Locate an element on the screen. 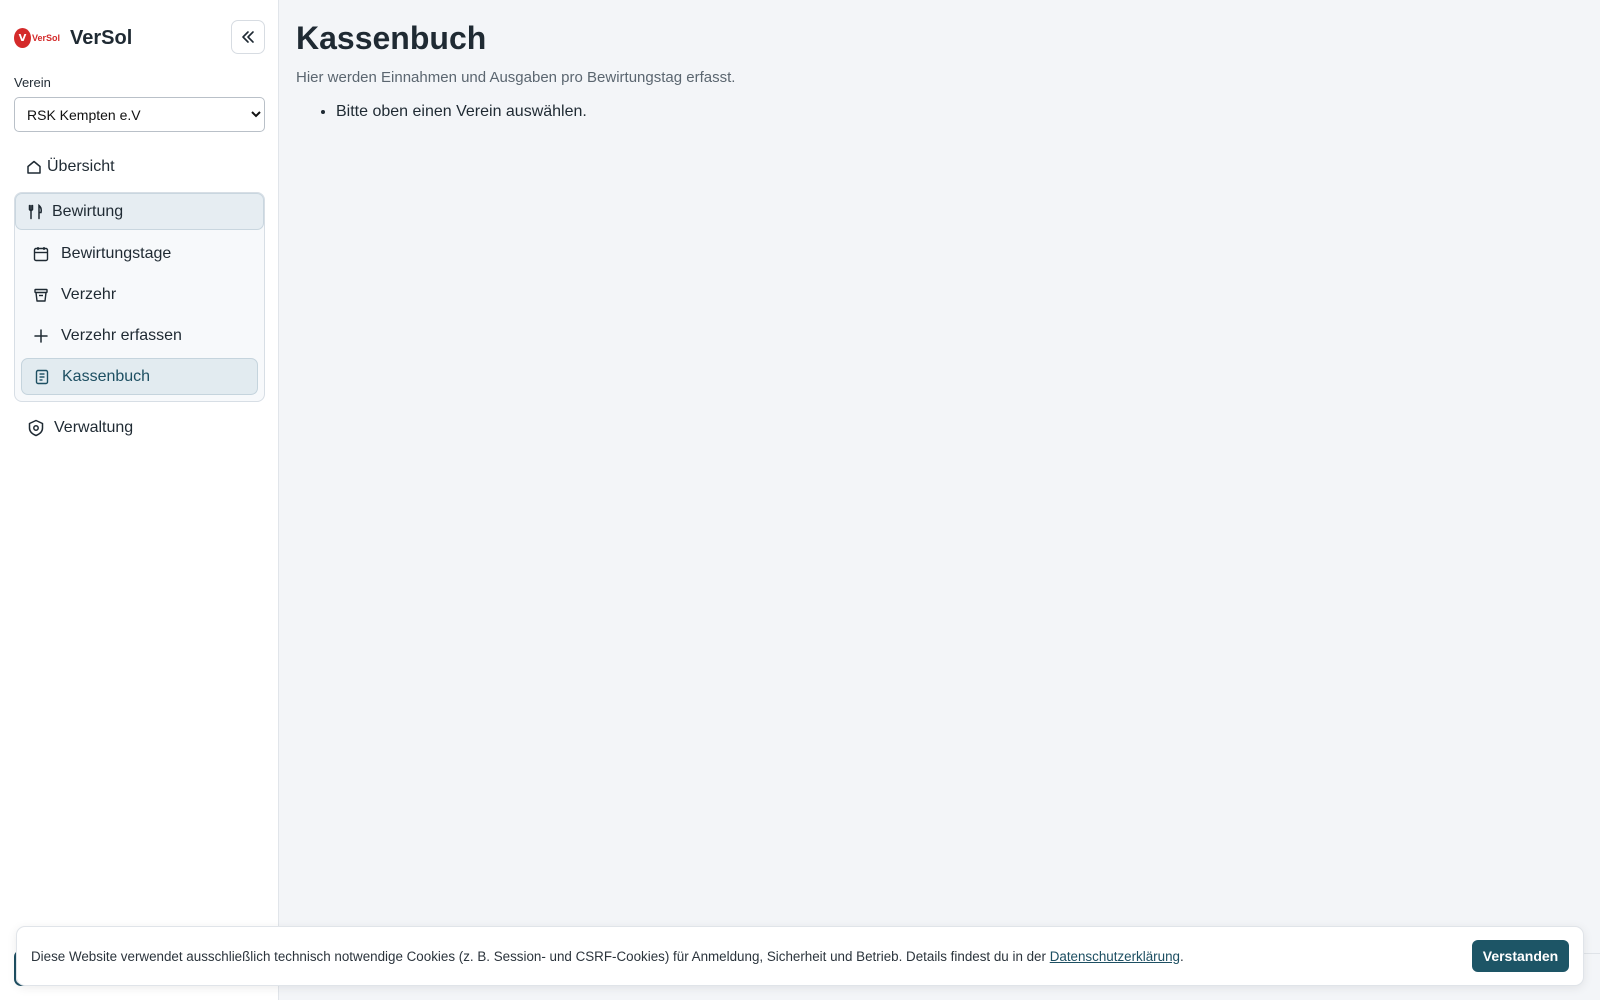 This screenshot has height=1000, width=1600. home-icon is located at coordinates (34, 167).